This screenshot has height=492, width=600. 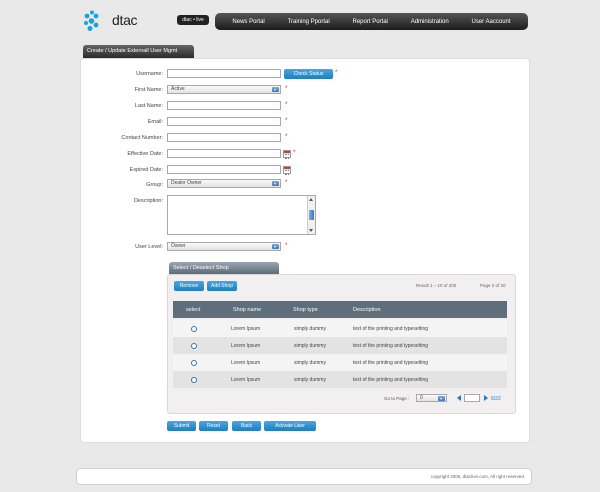 I want to click on shop-section-title: Select / Deselect Shop, so click(x=224, y=268).